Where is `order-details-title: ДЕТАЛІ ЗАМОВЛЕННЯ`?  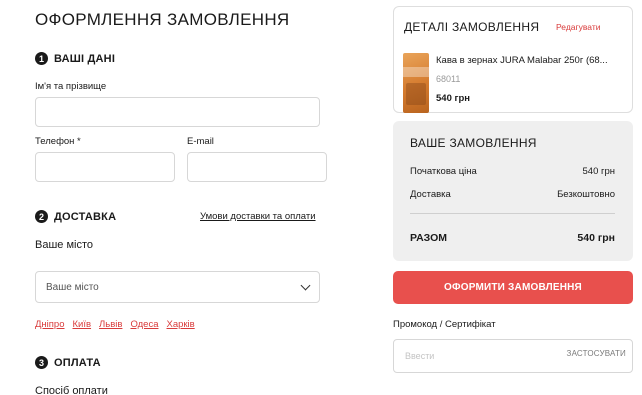
order-details-title: ДЕТАЛІ ЗАМОВЛЕННЯ is located at coordinates (472, 27).